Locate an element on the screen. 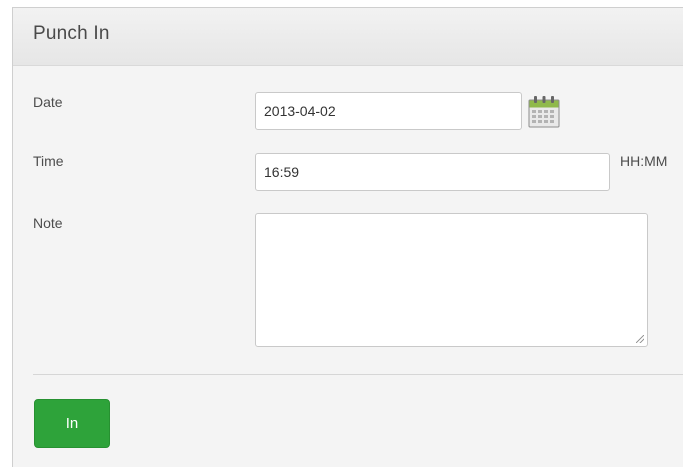 This screenshot has width=683, height=467. time-format-hint: HH:MM is located at coordinates (644, 161).